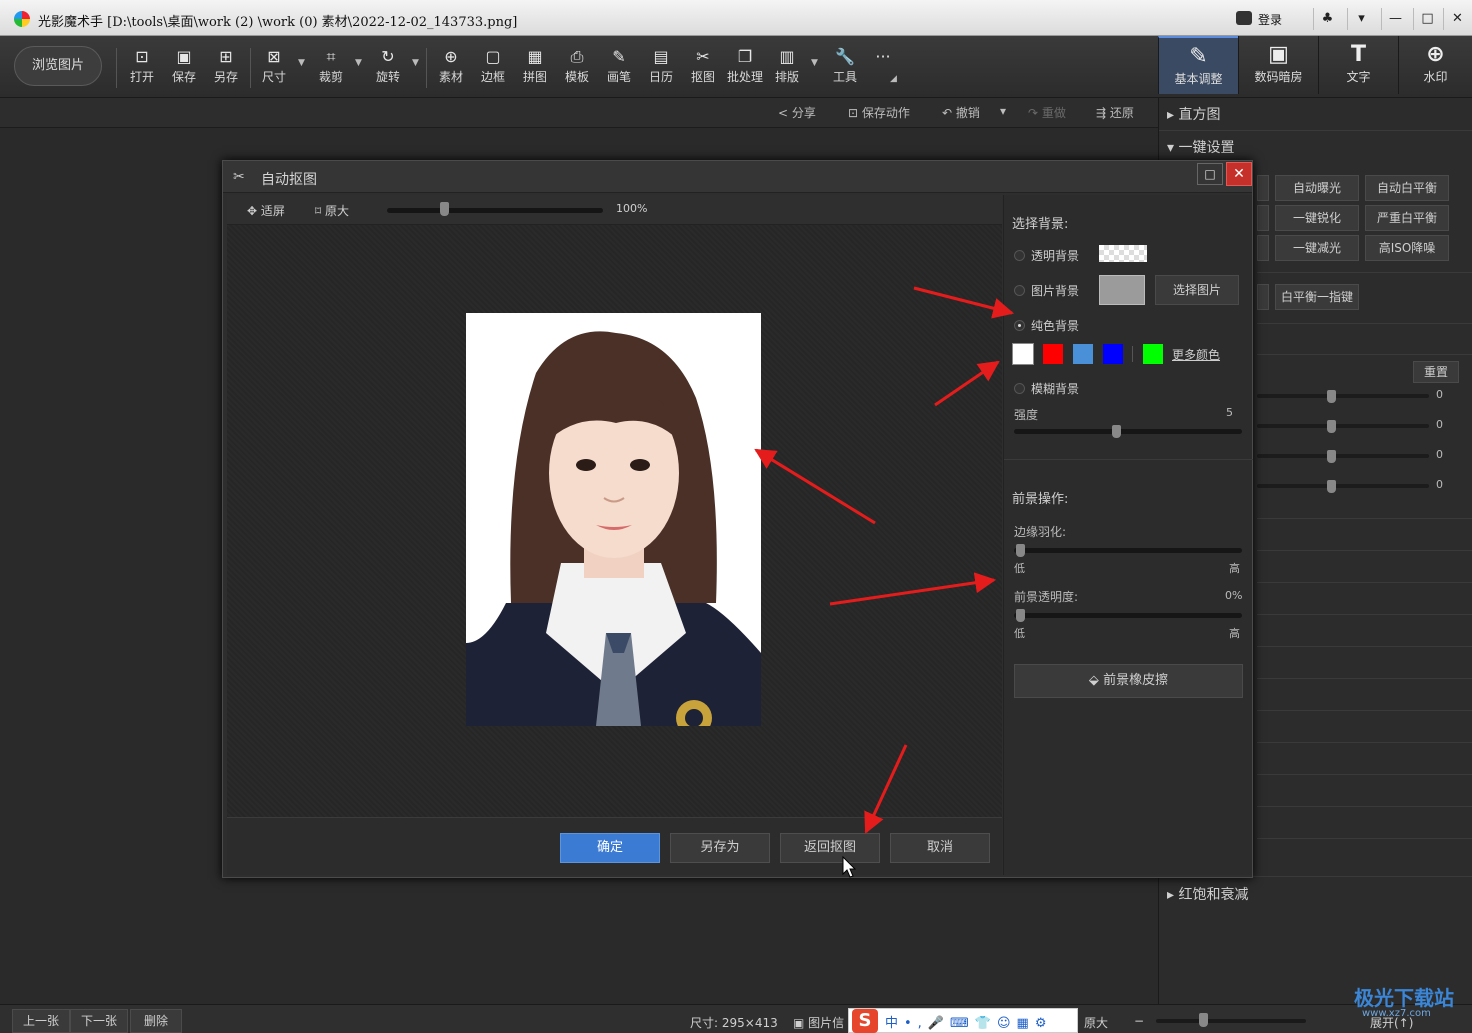 Image resolution: width=1472 pixels, height=1033 pixels. What do you see at coordinates (703, 69) in the screenshot?
I see `cutout-button: ✂ 抠图` at bounding box center [703, 69].